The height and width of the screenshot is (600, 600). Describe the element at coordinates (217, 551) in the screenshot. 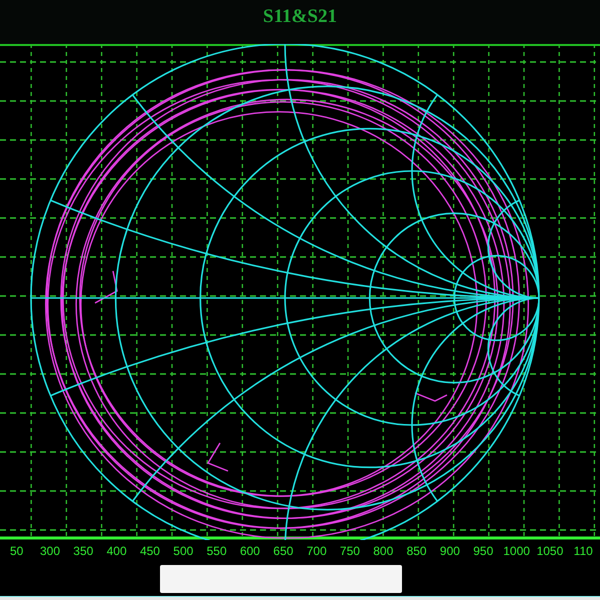

I see `axis-label: 550` at that location.